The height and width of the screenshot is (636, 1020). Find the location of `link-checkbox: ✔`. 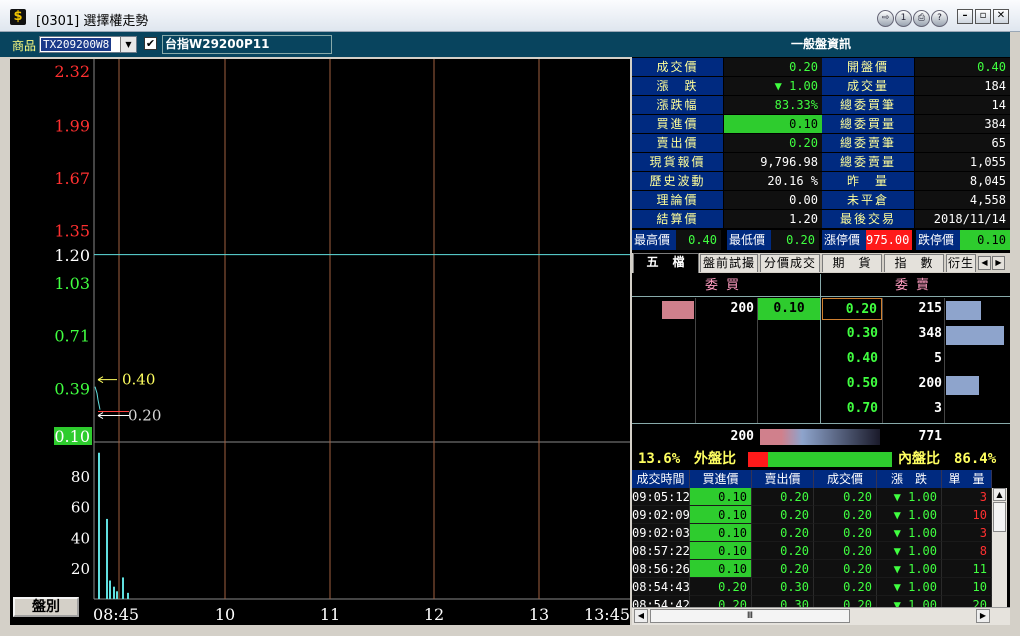

link-checkbox: ✔ is located at coordinates (150, 43).